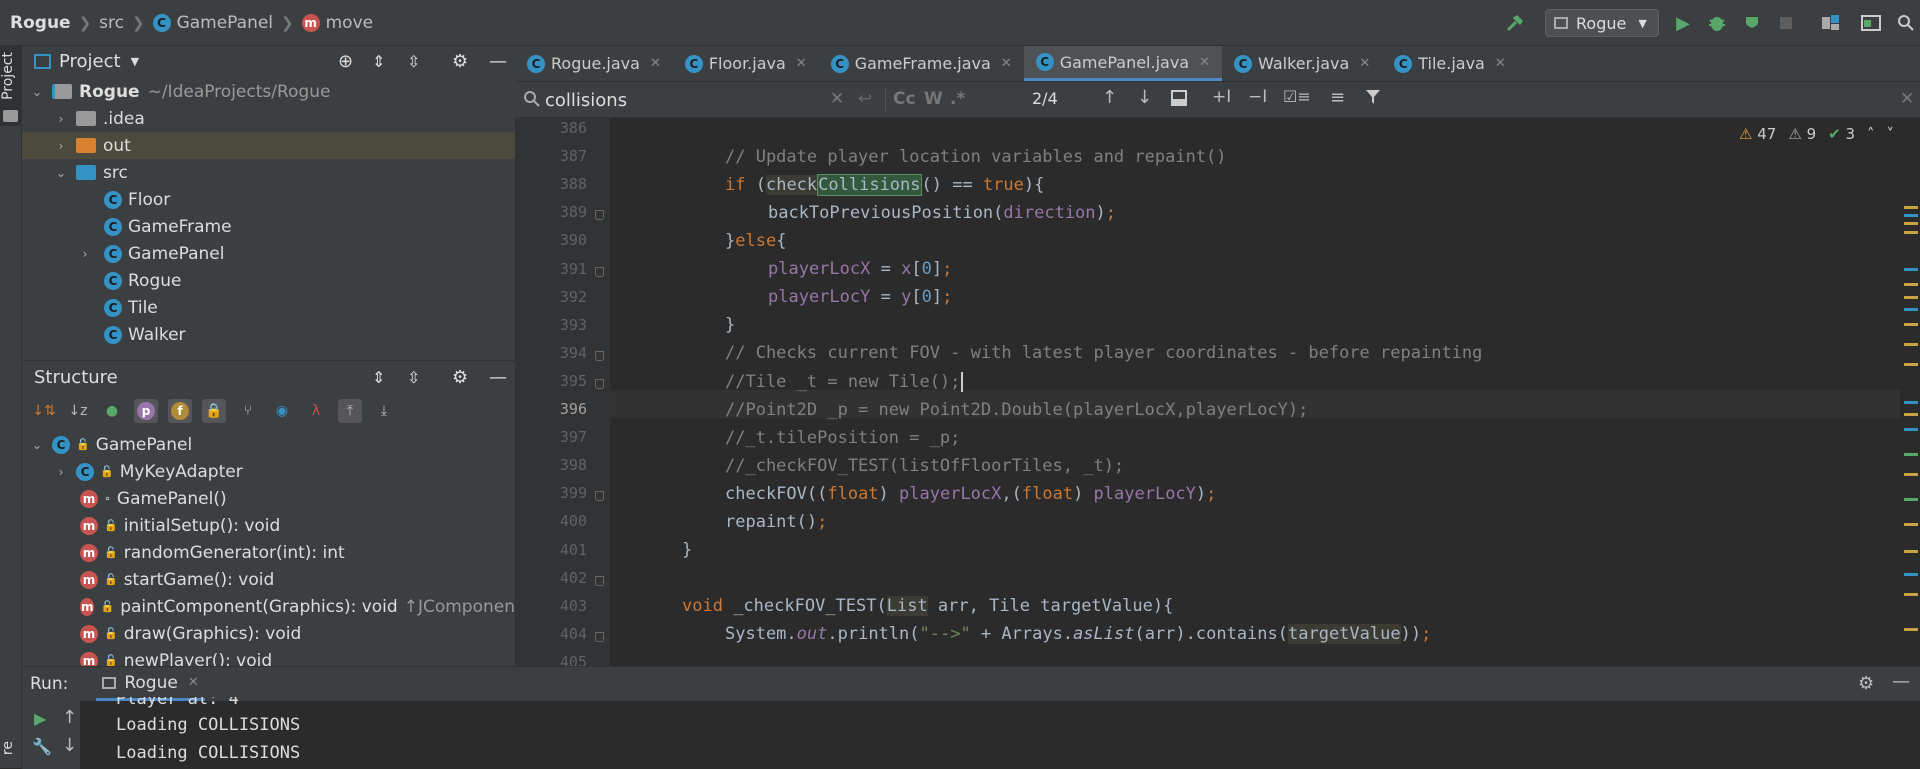  I want to click on clear-search-icon: ✕, so click(837, 99).